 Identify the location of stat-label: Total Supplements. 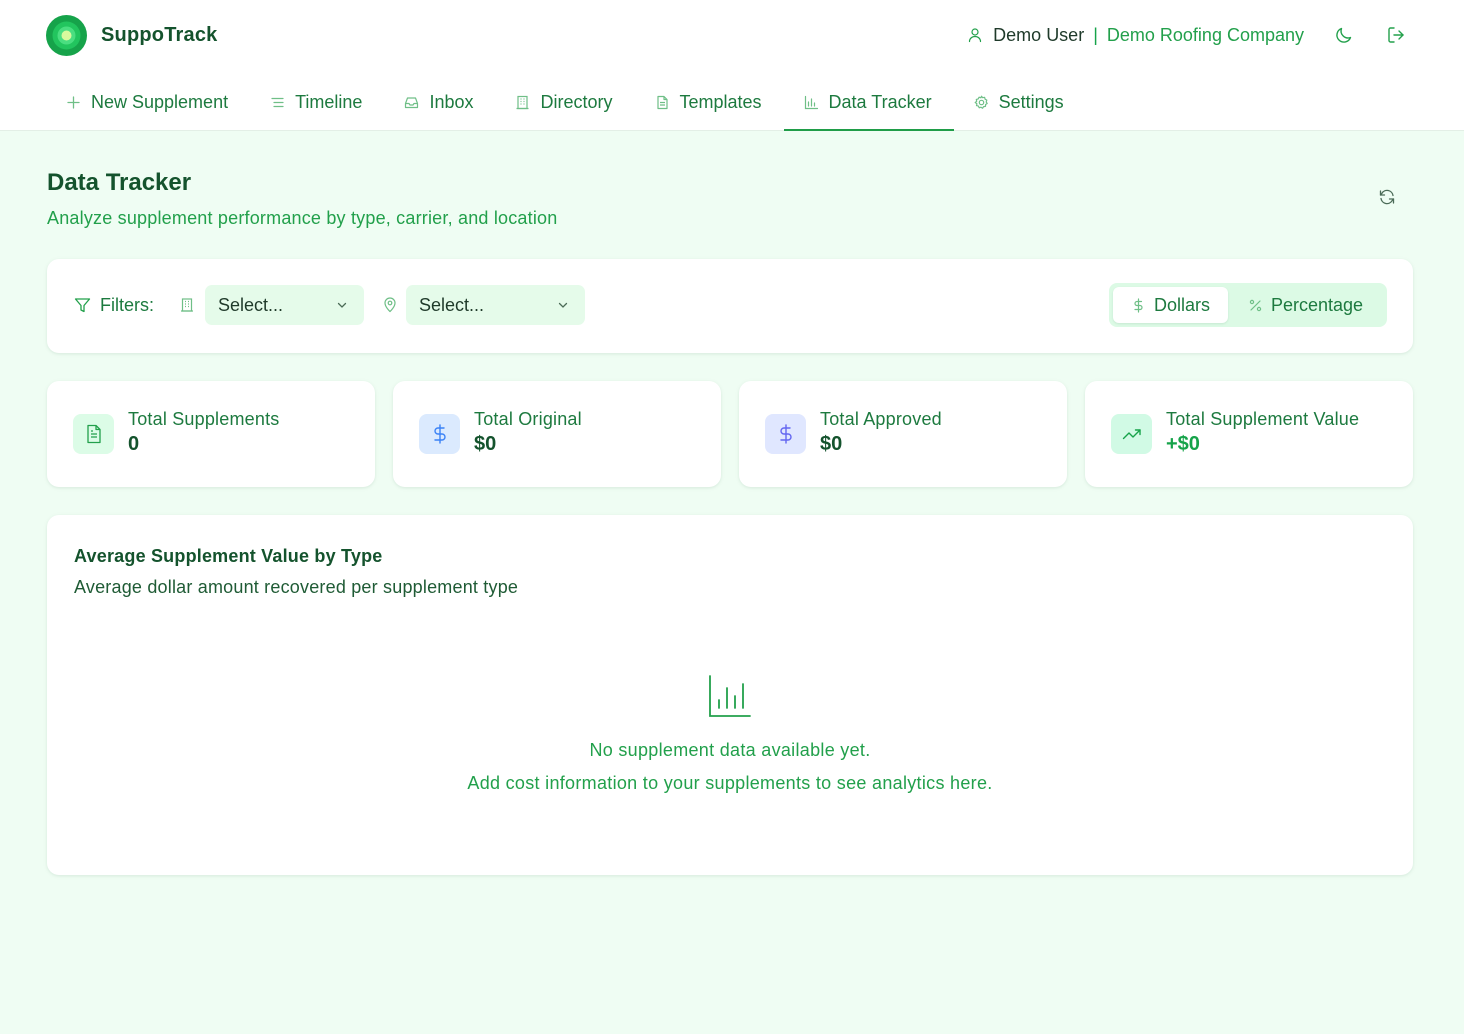
(204, 419).